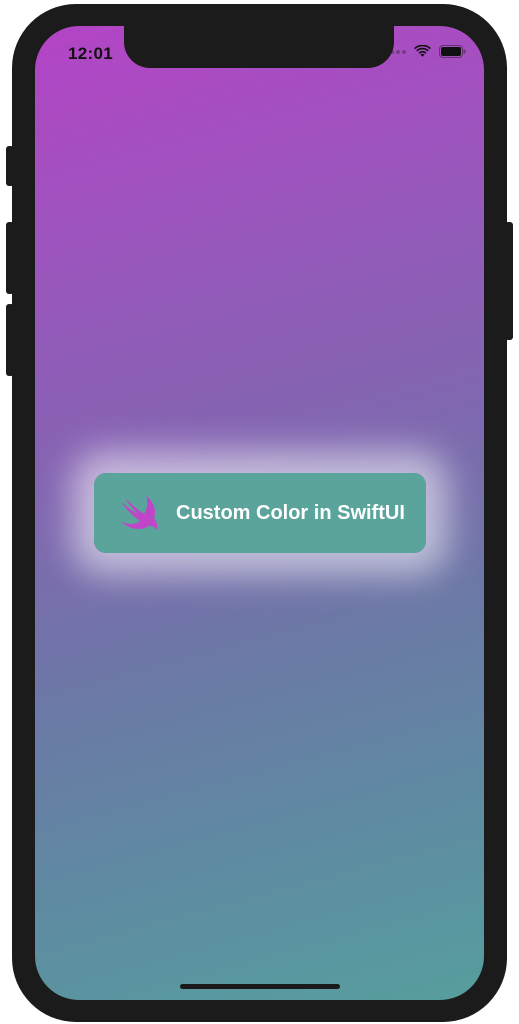 The width and height of the screenshot is (519, 1024). I want to click on power-button, so click(509, 281).